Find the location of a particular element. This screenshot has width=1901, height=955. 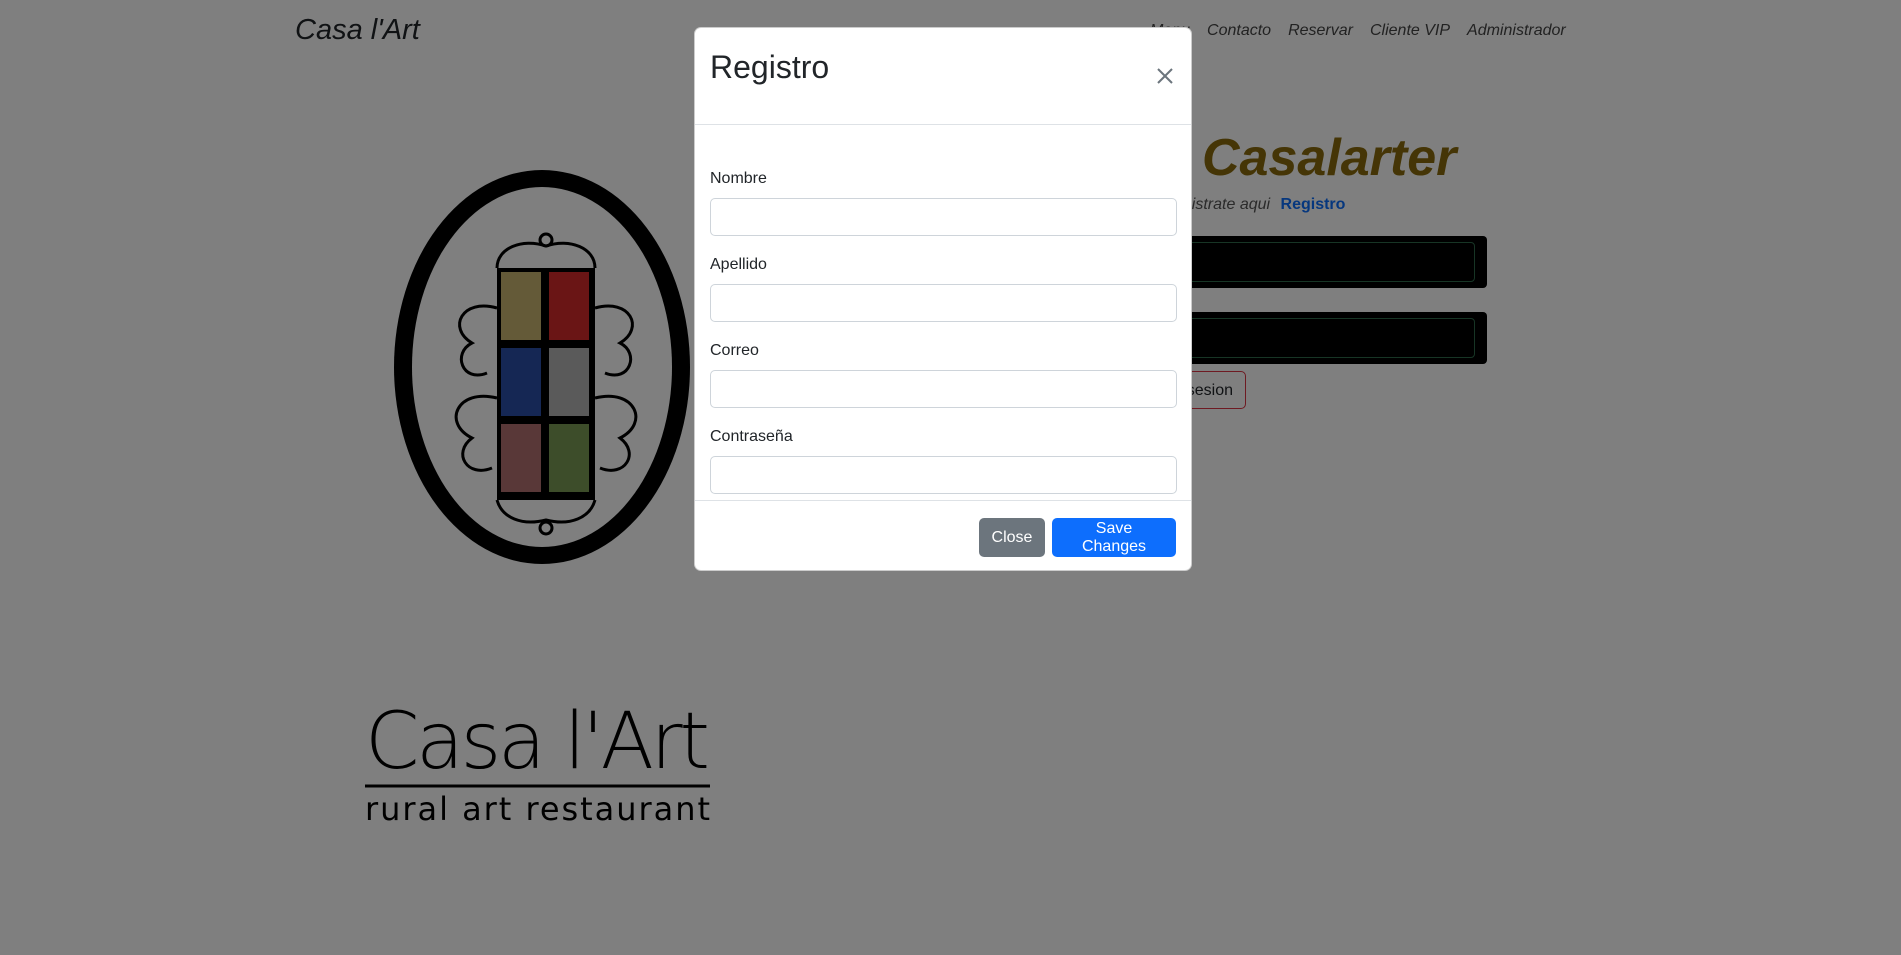

nombre-input is located at coordinates (943, 217).